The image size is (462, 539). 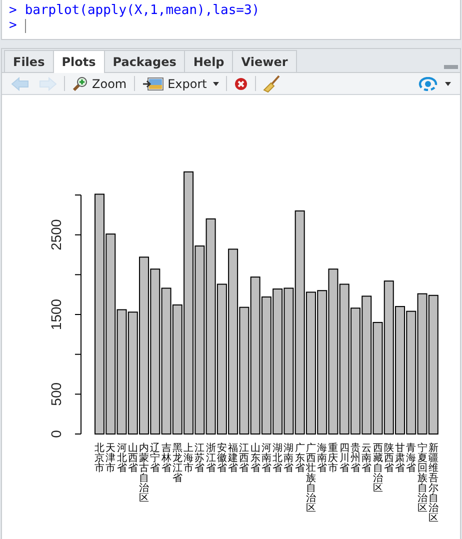 I want to click on zoom-button: Zoom, so click(x=99, y=84).